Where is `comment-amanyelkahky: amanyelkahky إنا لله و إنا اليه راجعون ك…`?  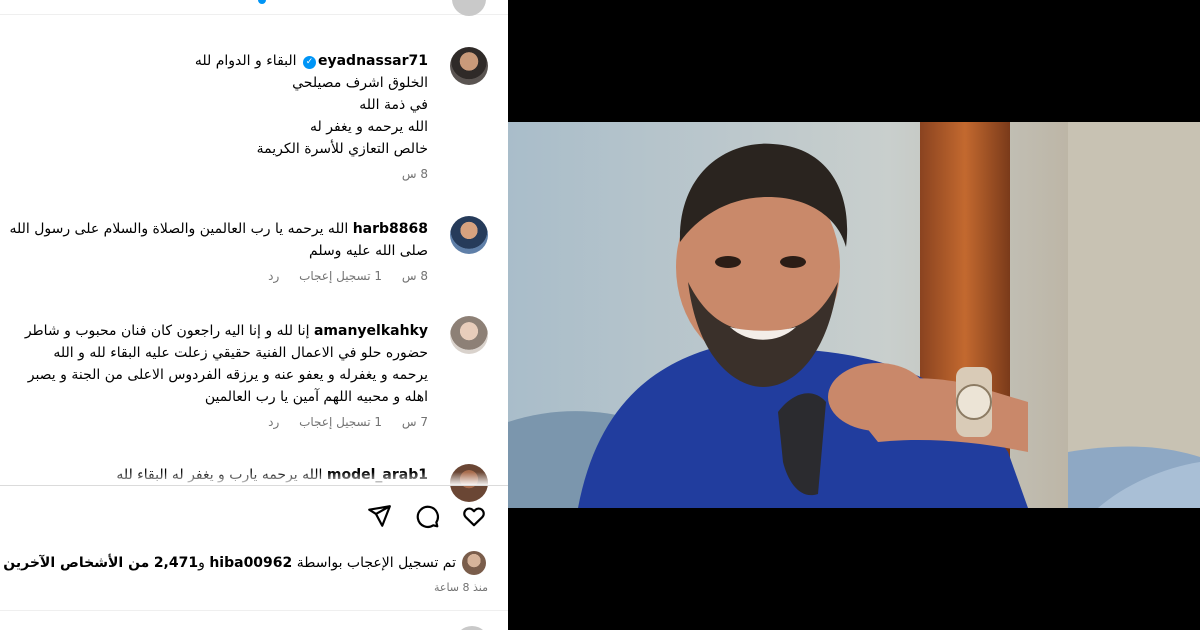
comment-amanyelkahky: amanyelkahky إنا لله و إنا اليه راجعون ك… is located at coordinates (226, 375).